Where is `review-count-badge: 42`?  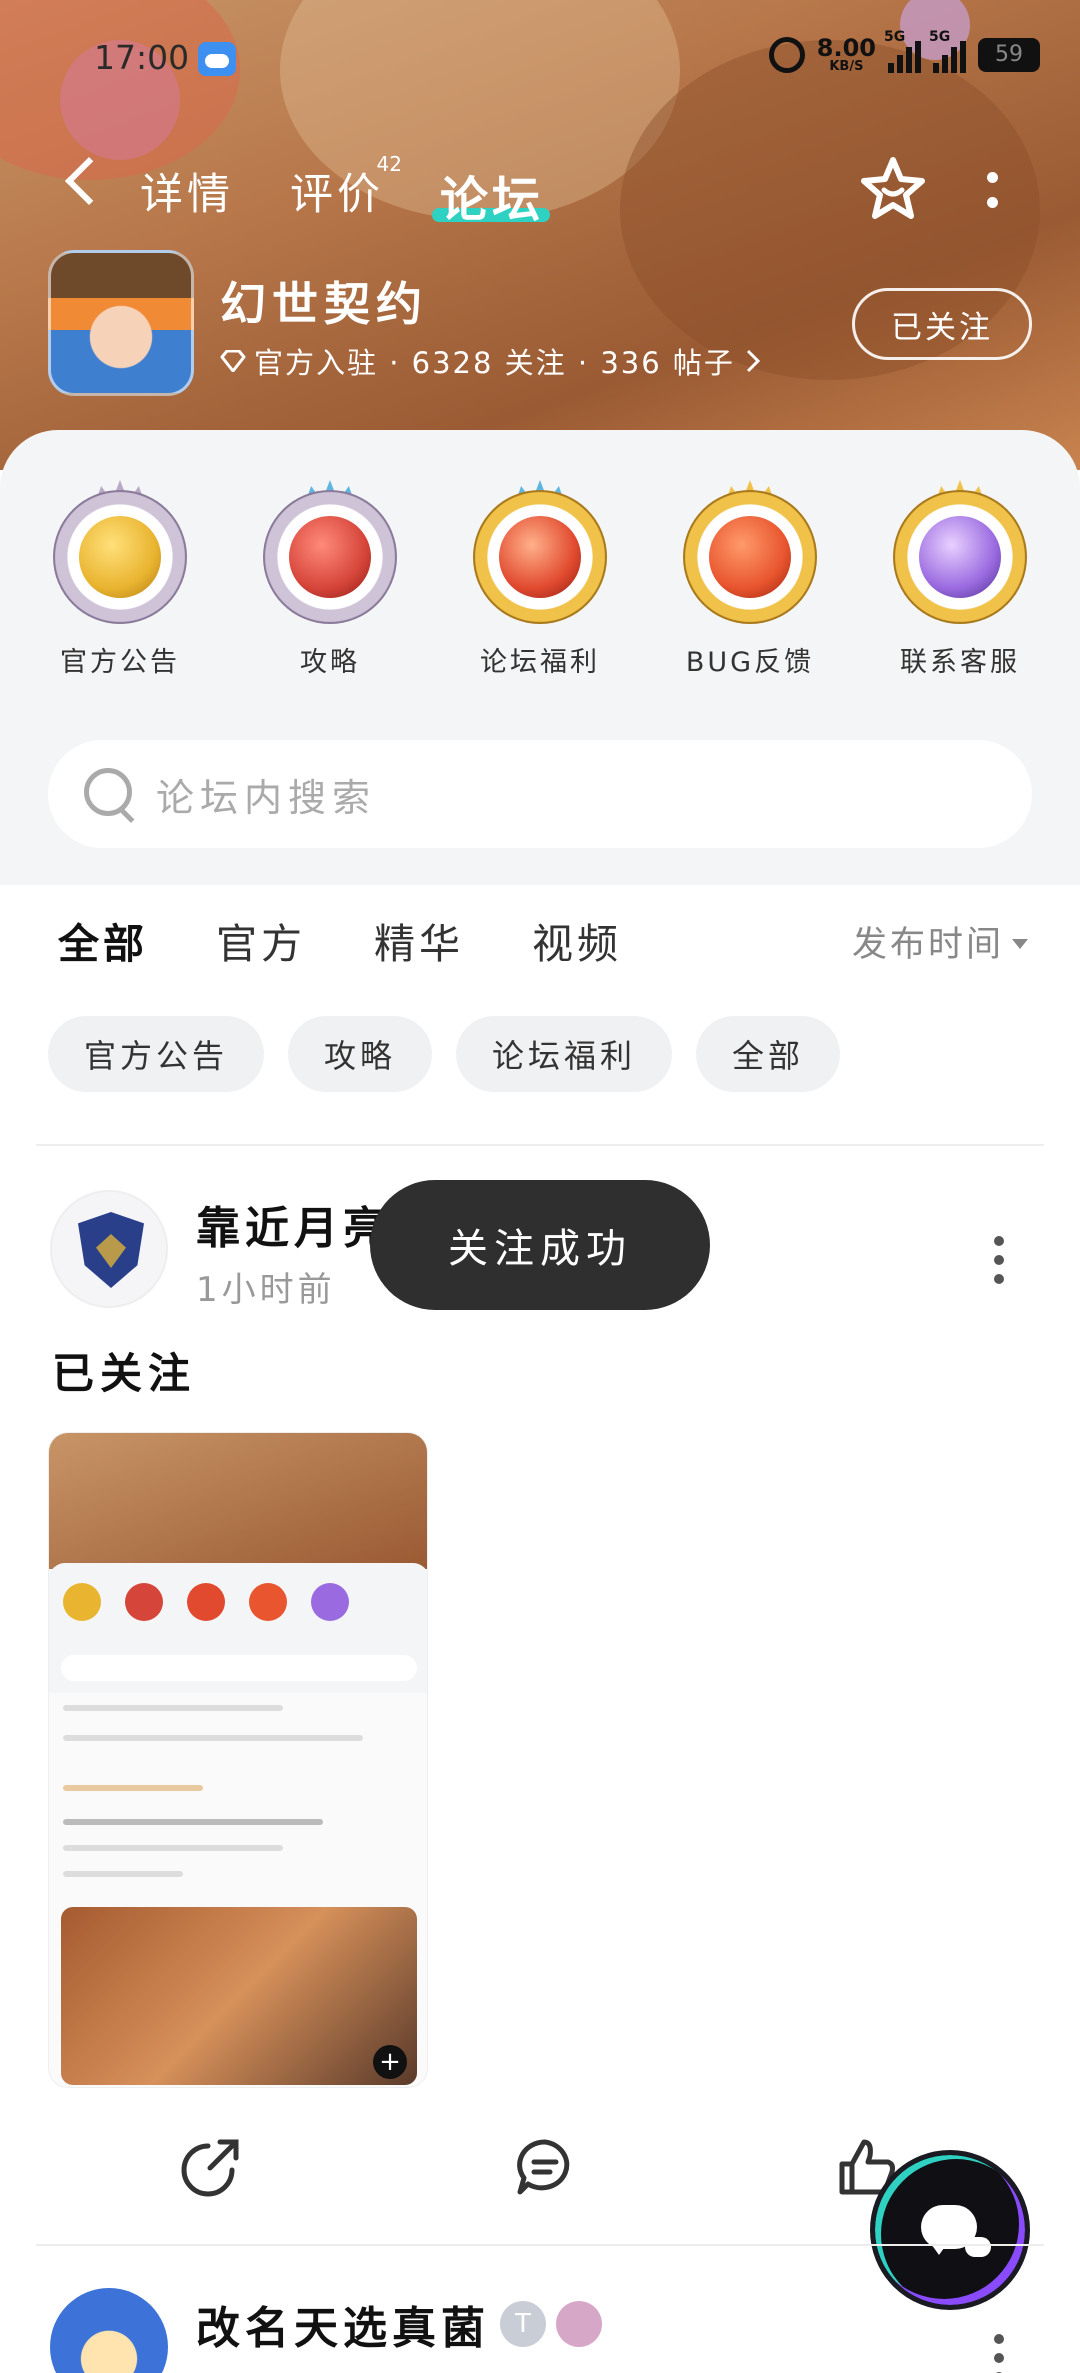 review-count-badge: 42 is located at coordinates (389, 164).